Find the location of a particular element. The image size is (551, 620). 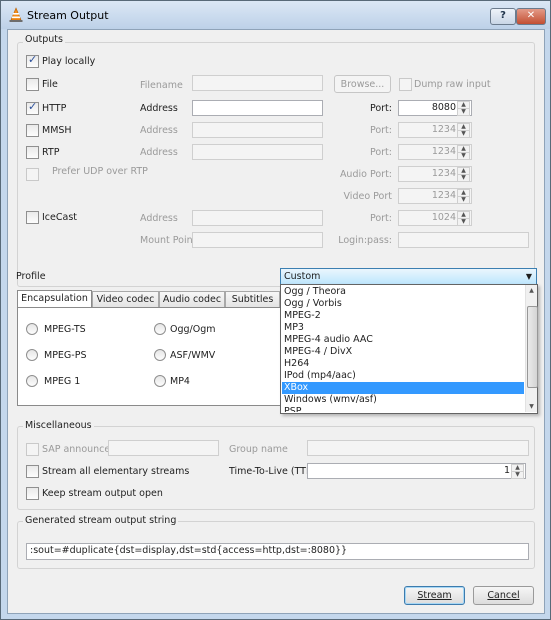

help-button: ? is located at coordinates (503, 16).